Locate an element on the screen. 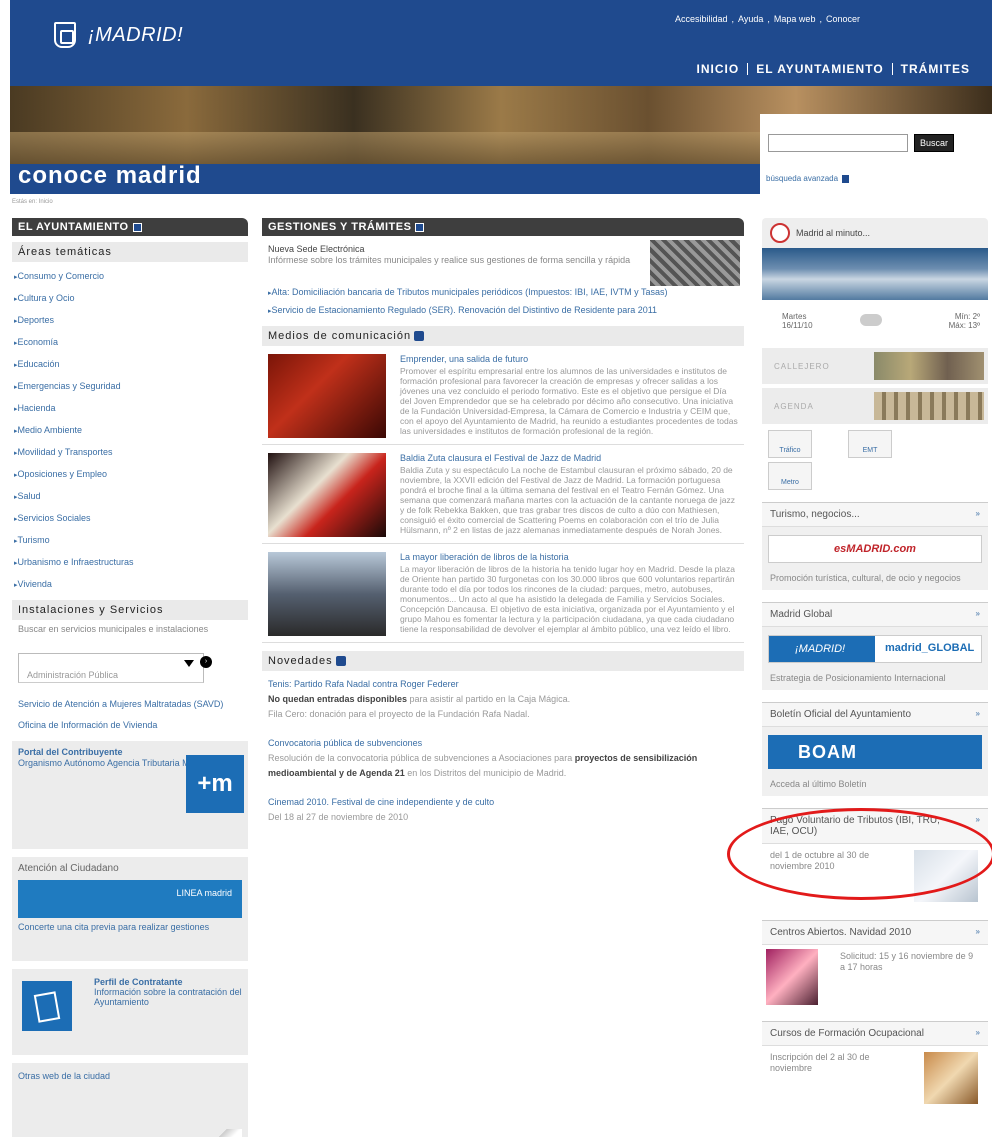 The image size is (992, 1137). go-button: › is located at coordinates (206, 662).